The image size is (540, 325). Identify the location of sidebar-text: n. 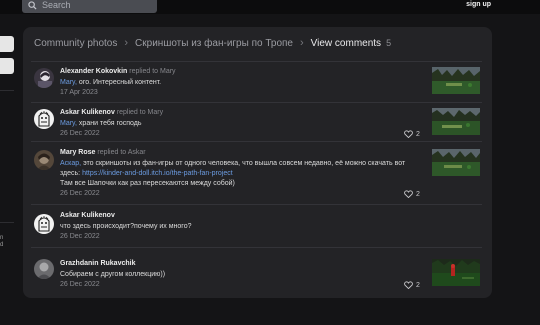
(2, 238).